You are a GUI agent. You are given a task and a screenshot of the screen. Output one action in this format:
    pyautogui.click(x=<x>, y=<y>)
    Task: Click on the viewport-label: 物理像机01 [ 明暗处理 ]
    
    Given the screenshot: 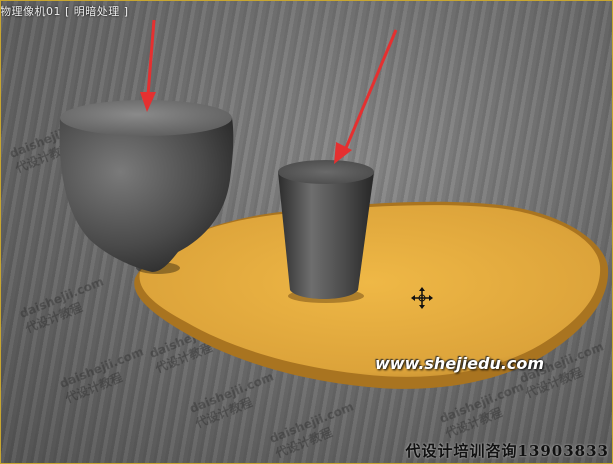 What is the action you would take?
    pyautogui.click(x=64, y=11)
    